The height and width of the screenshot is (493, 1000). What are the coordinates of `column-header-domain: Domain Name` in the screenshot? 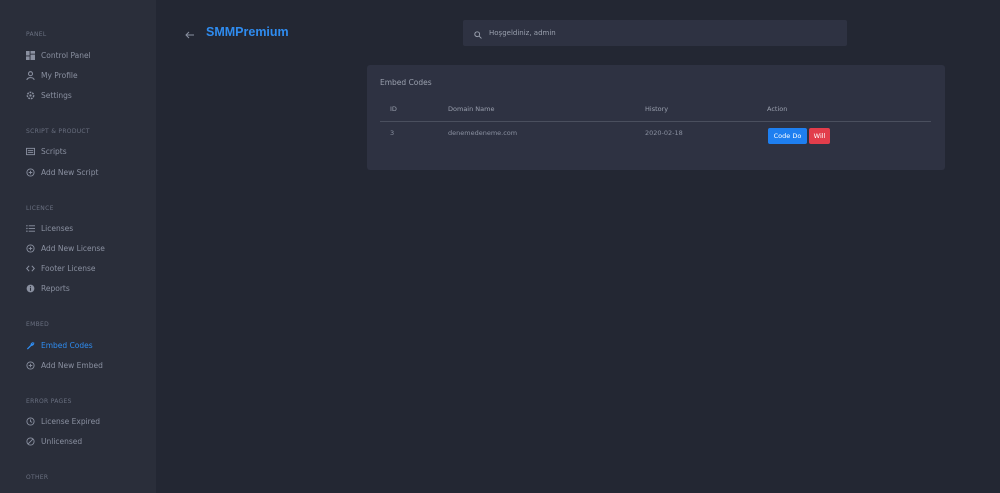 It's located at (471, 109).